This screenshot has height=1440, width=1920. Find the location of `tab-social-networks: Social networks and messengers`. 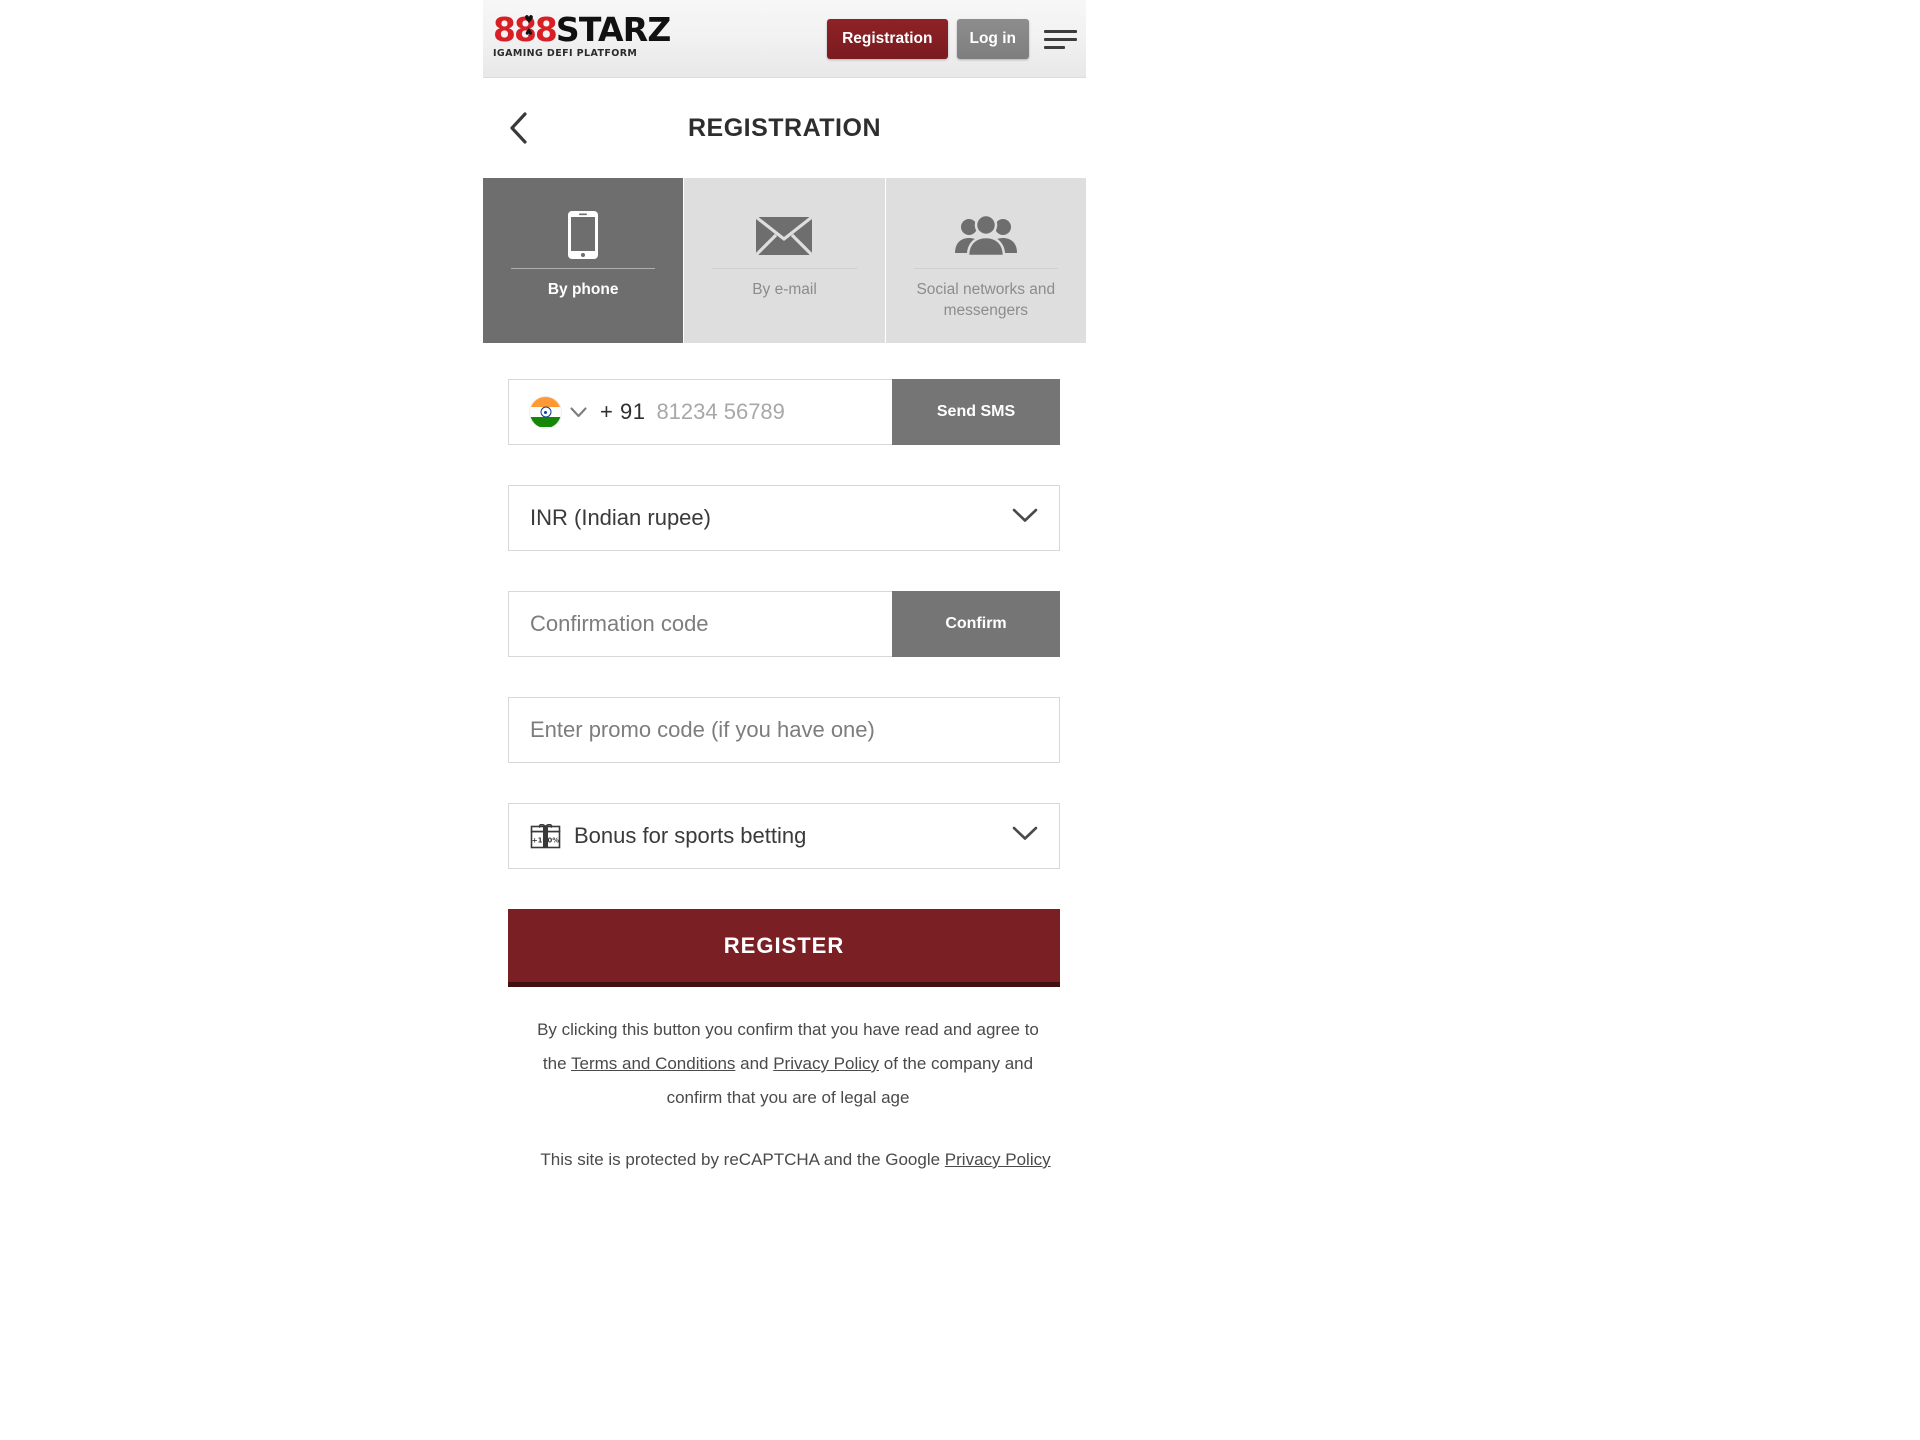

tab-social-networks: Social networks and messengers is located at coordinates (985, 260).